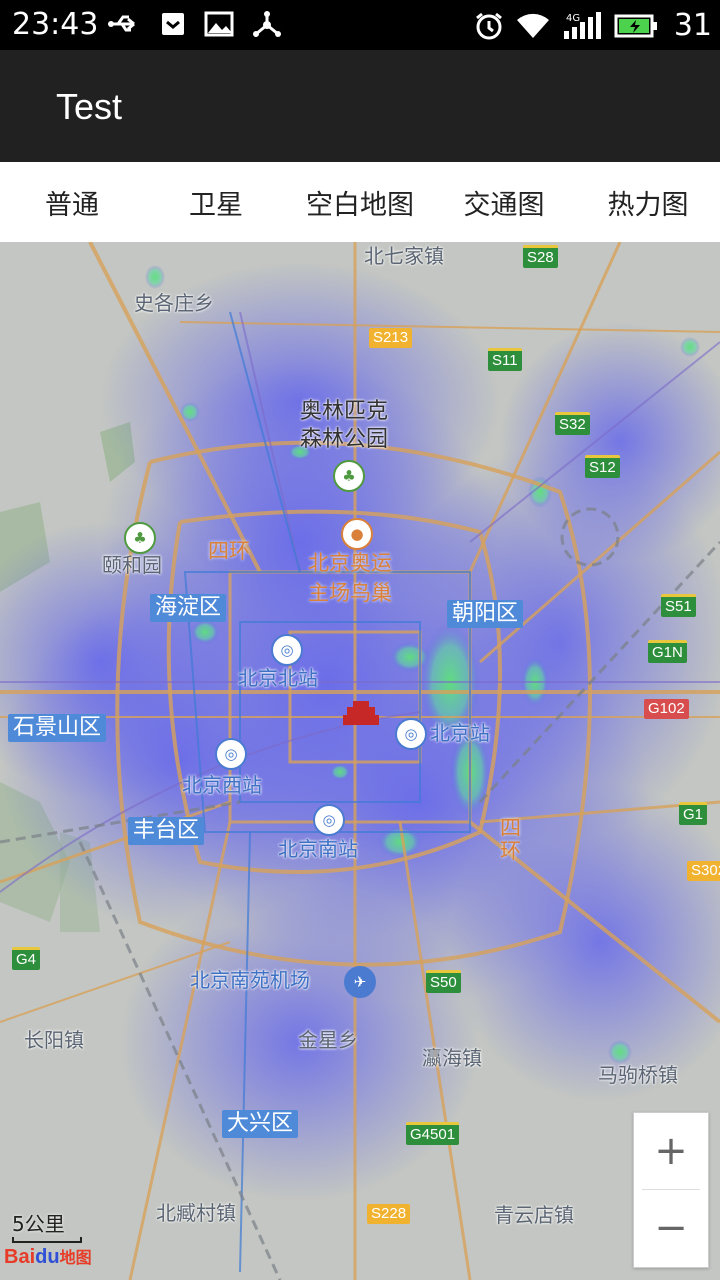 The height and width of the screenshot is (1280, 720). What do you see at coordinates (47, 1240) in the screenshot?
I see `scale-bar` at bounding box center [47, 1240].